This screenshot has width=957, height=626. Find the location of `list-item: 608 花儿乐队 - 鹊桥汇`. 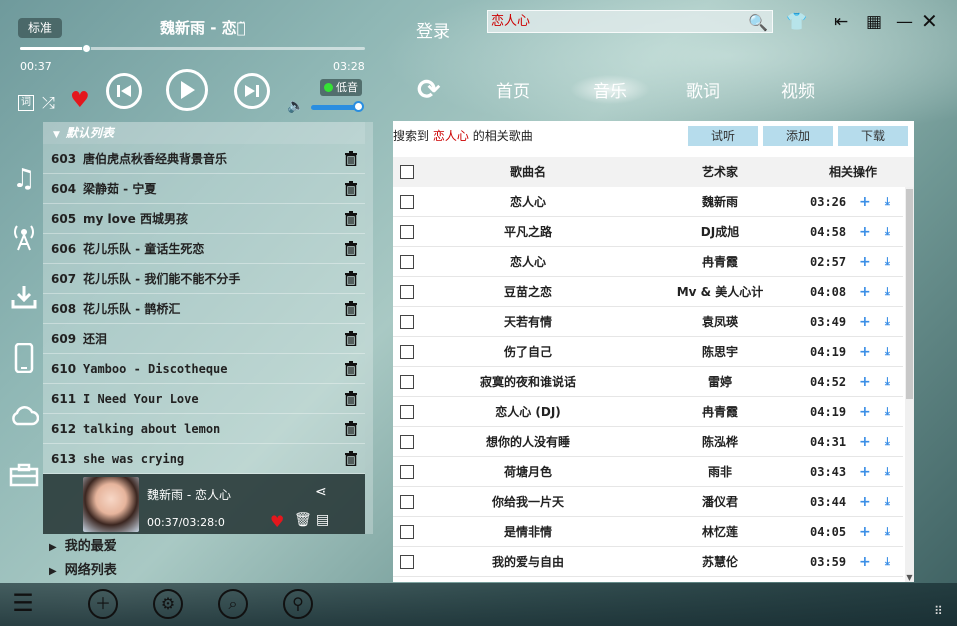

list-item: 608 花儿乐队 - 鹊桥汇 is located at coordinates (204, 309).